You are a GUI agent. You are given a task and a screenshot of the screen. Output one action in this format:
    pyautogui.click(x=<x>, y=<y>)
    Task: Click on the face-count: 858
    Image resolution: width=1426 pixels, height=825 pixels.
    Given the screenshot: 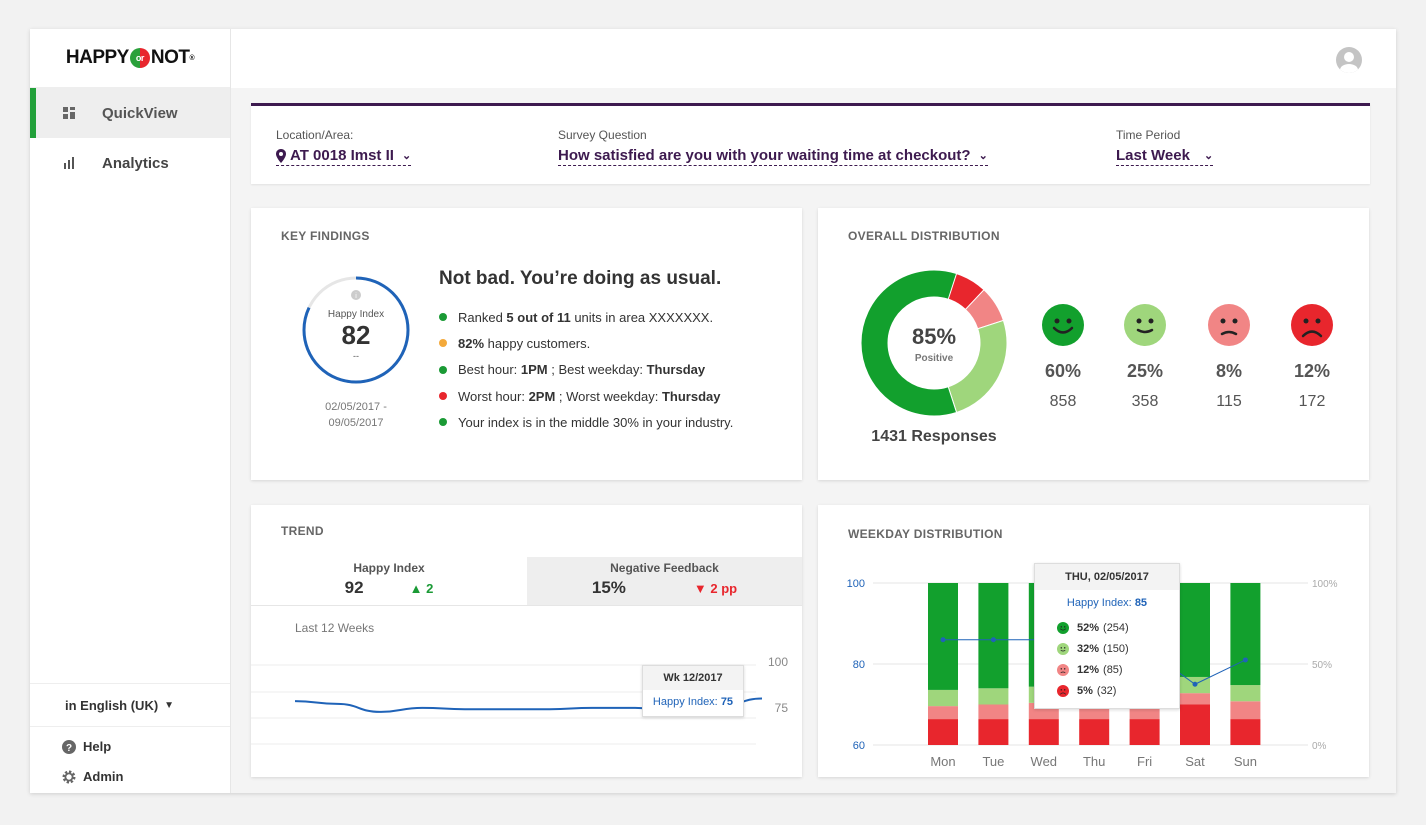 What is the action you would take?
    pyautogui.click(x=1063, y=401)
    